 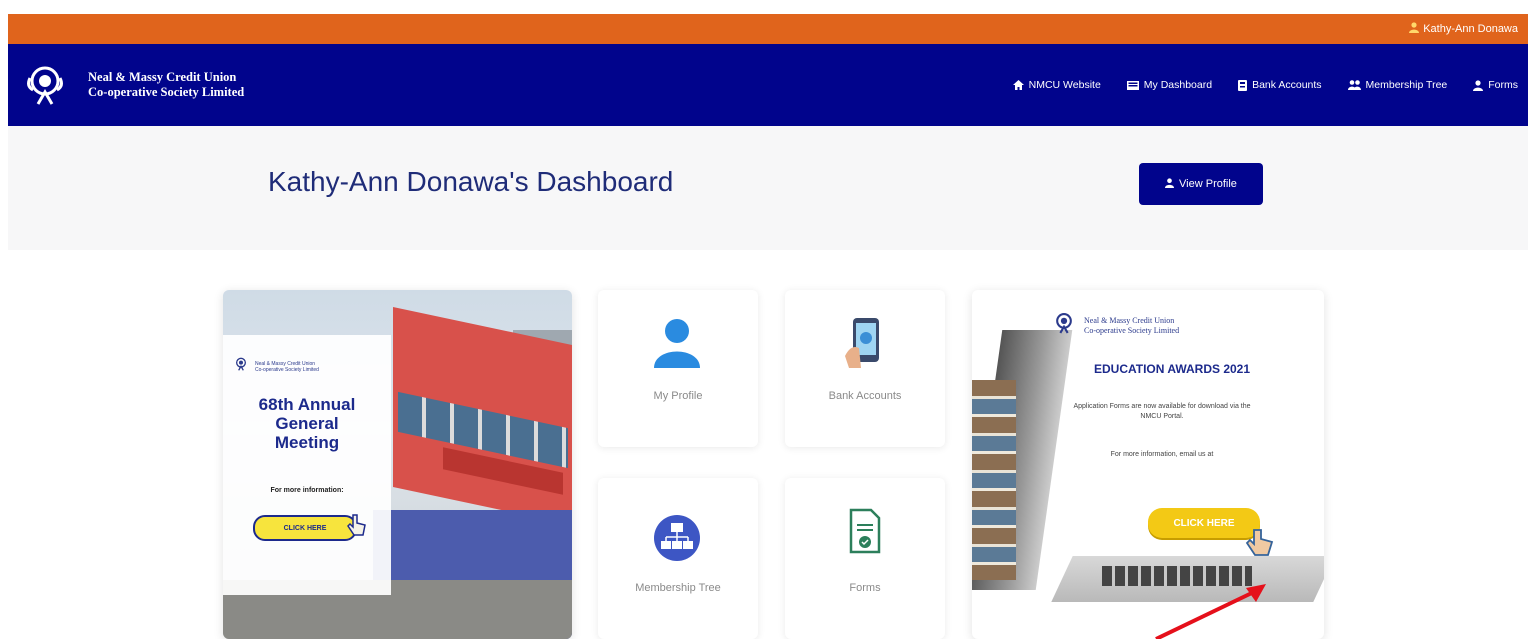 I want to click on bank-icon, so click(x=1243, y=85).